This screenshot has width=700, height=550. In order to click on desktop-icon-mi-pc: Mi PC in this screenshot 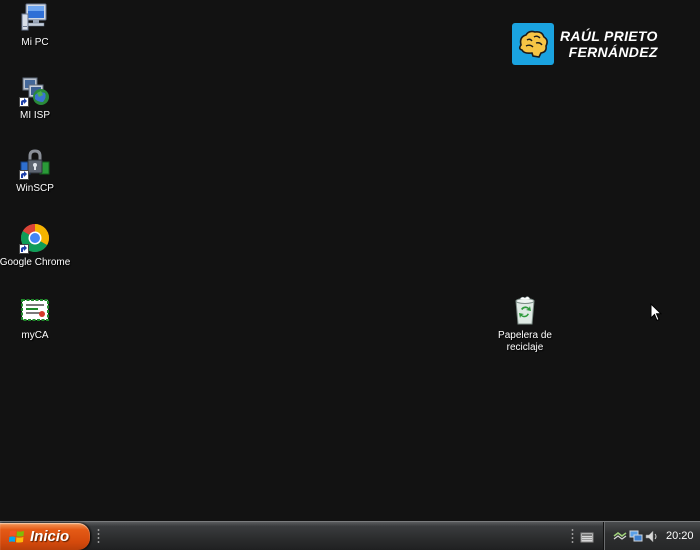, I will do `click(36, 25)`.